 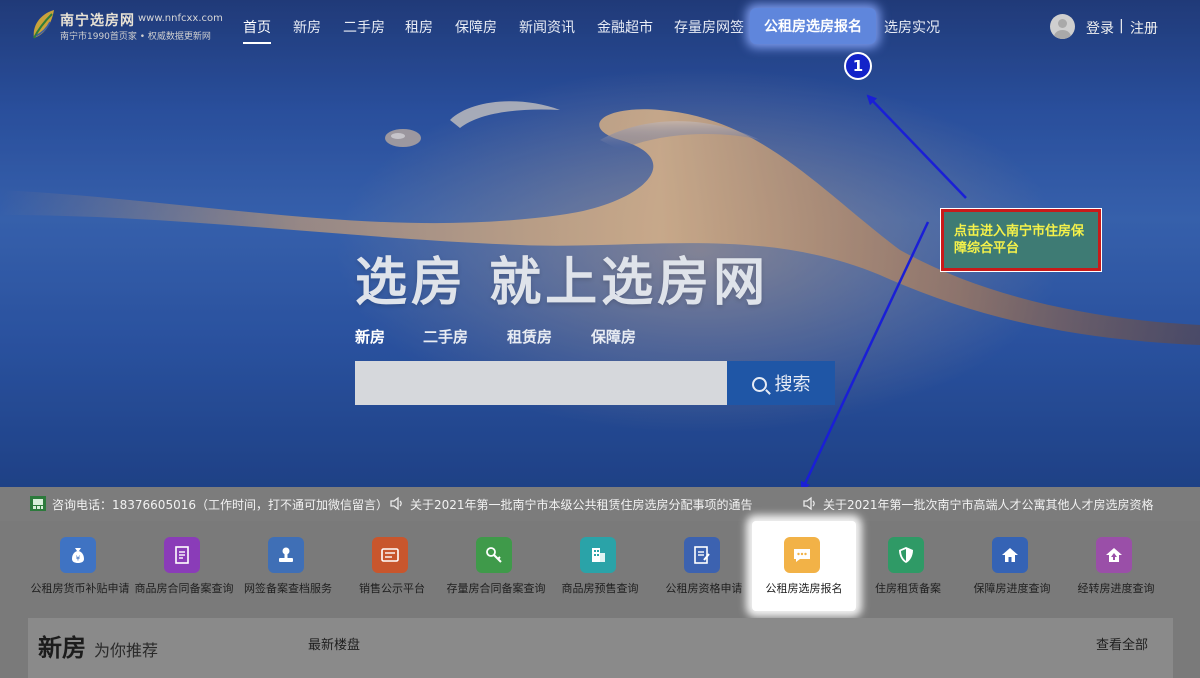 I want to click on nav-live-selection: 选房实况, so click(x=912, y=27).